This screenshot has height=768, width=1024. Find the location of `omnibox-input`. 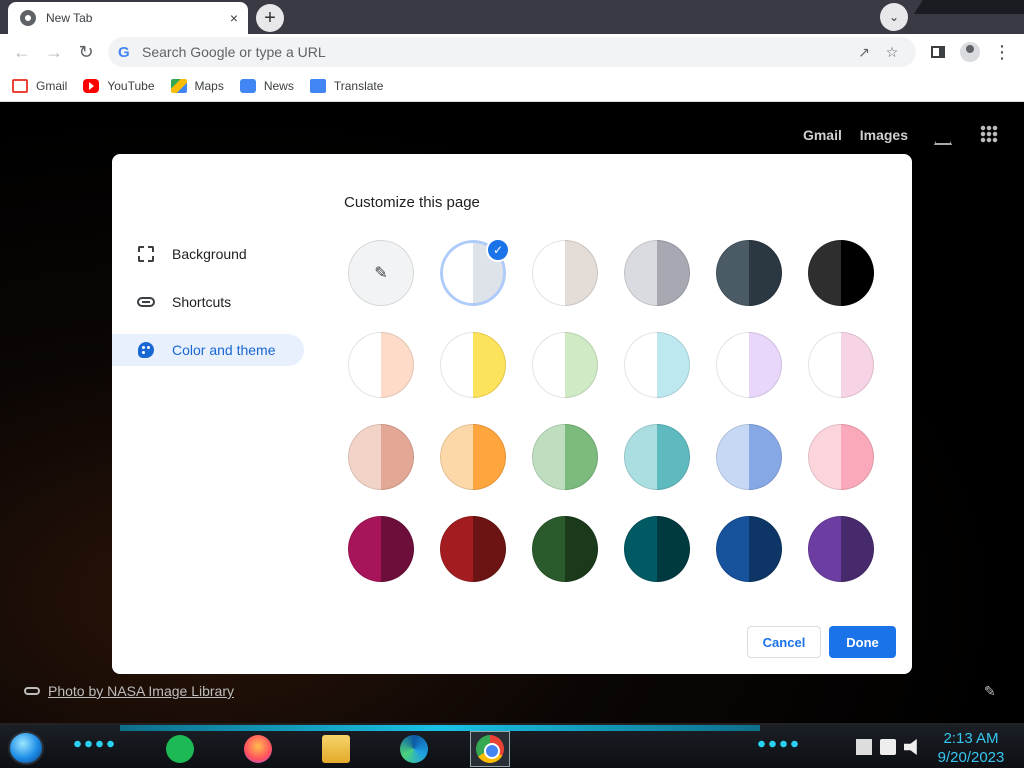

omnibox-input is located at coordinates (496, 52).